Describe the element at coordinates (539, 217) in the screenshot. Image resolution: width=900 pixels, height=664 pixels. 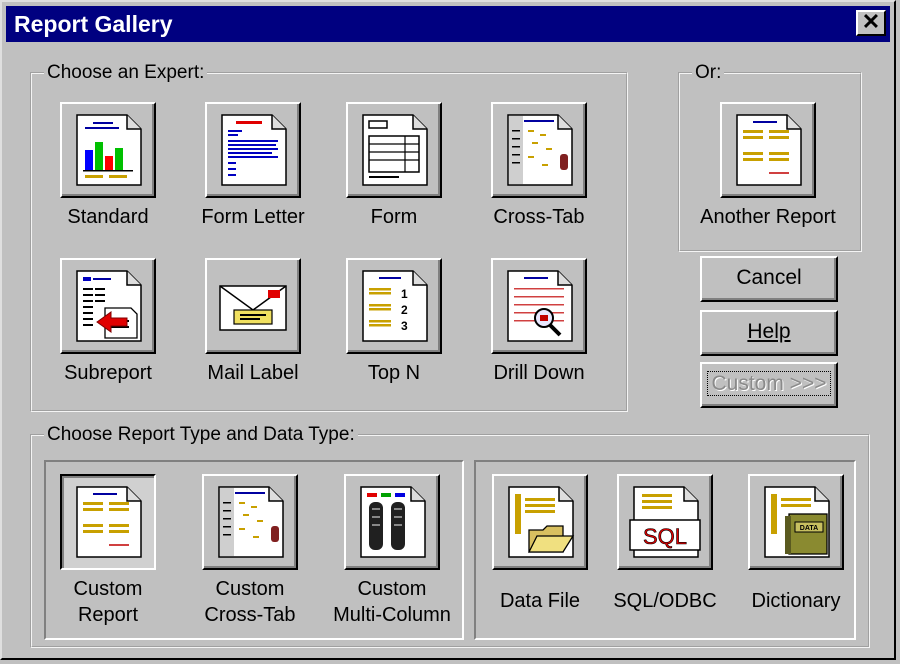
I see `expert-cross-tab-label: Cross-Tab` at that location.